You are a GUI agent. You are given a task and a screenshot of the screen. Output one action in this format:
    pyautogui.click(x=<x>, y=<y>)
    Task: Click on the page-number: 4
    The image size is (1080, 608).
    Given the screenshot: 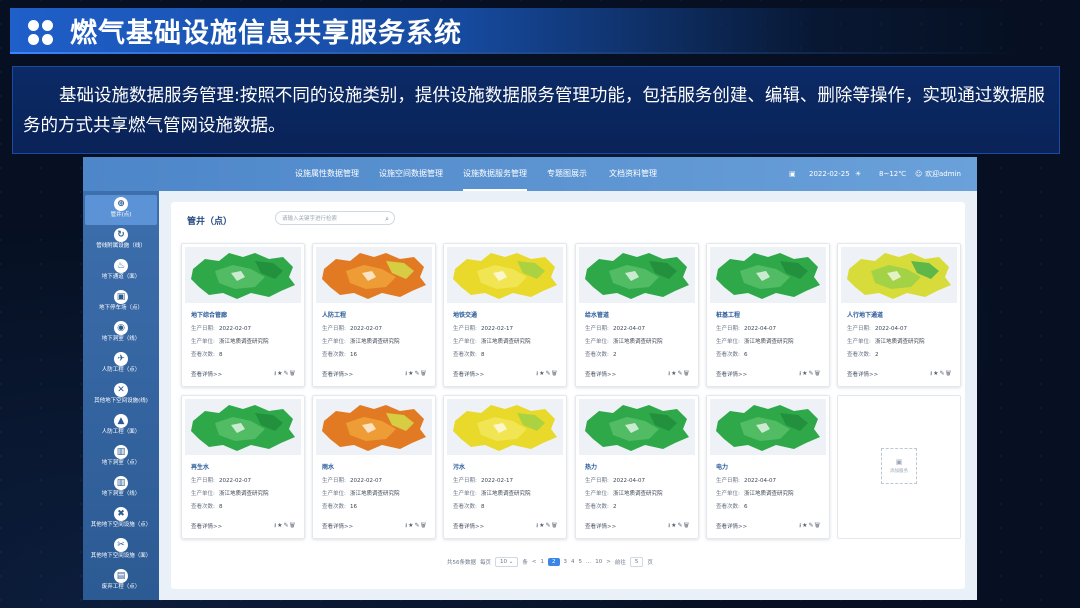 What is the action you would take?
    pyautogui.click(x=573, y=562)
    